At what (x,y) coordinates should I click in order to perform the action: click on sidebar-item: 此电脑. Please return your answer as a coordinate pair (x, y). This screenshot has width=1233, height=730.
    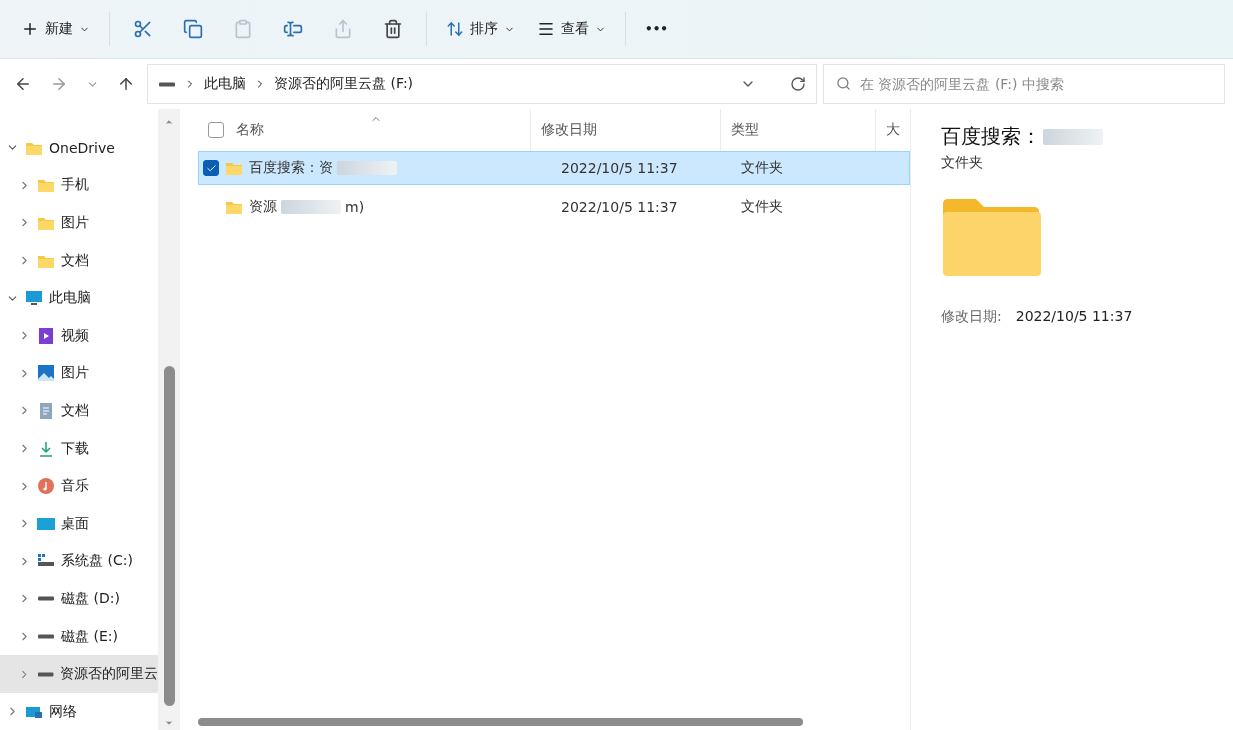
    Looking at the image, I should click on (79, 298).